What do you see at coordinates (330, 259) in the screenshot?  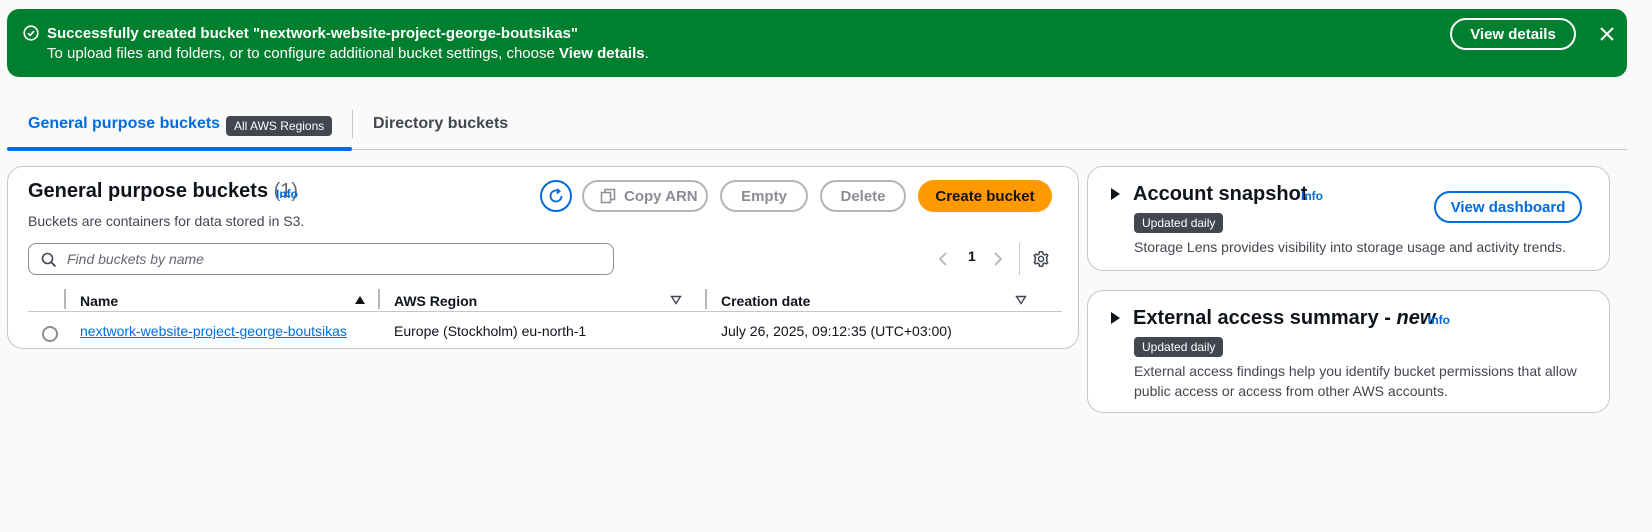 I see `search-input` at bounding box center [330, 259].